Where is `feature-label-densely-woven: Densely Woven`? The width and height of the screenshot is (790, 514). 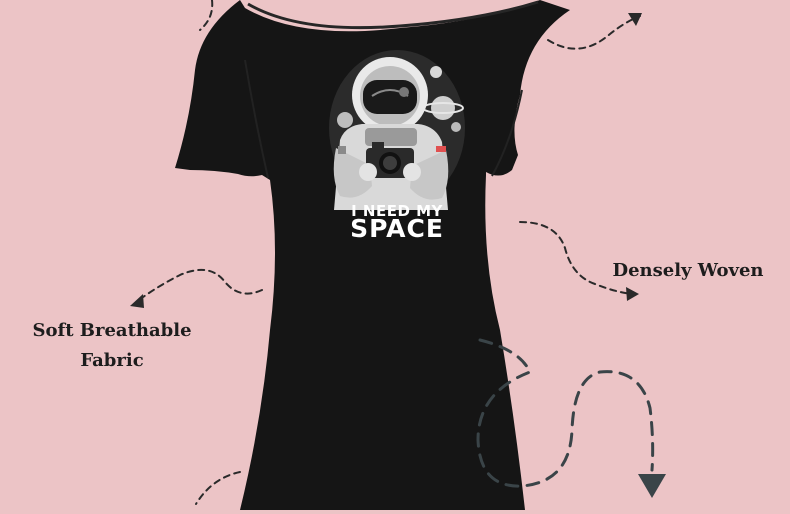
feature-label-densely-woven: Densely Woven is located at coordinates (688, 270).